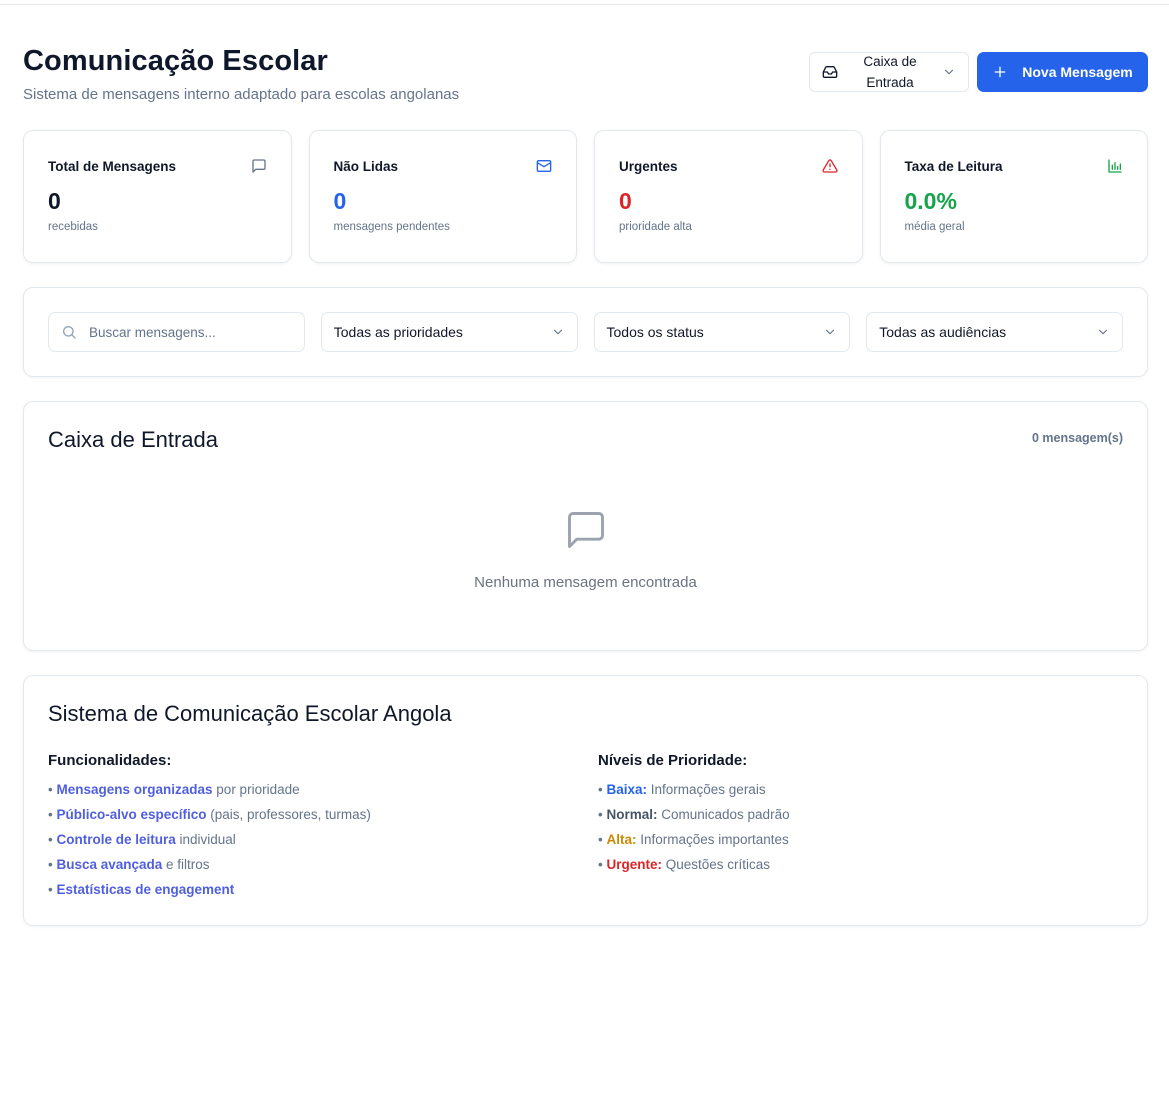 This screenshot has width=1169, height=1120. Describe the element at coordinates (1077, 72) in the screenshot. I see `new-message-label: Nova Mensagem` at that location.